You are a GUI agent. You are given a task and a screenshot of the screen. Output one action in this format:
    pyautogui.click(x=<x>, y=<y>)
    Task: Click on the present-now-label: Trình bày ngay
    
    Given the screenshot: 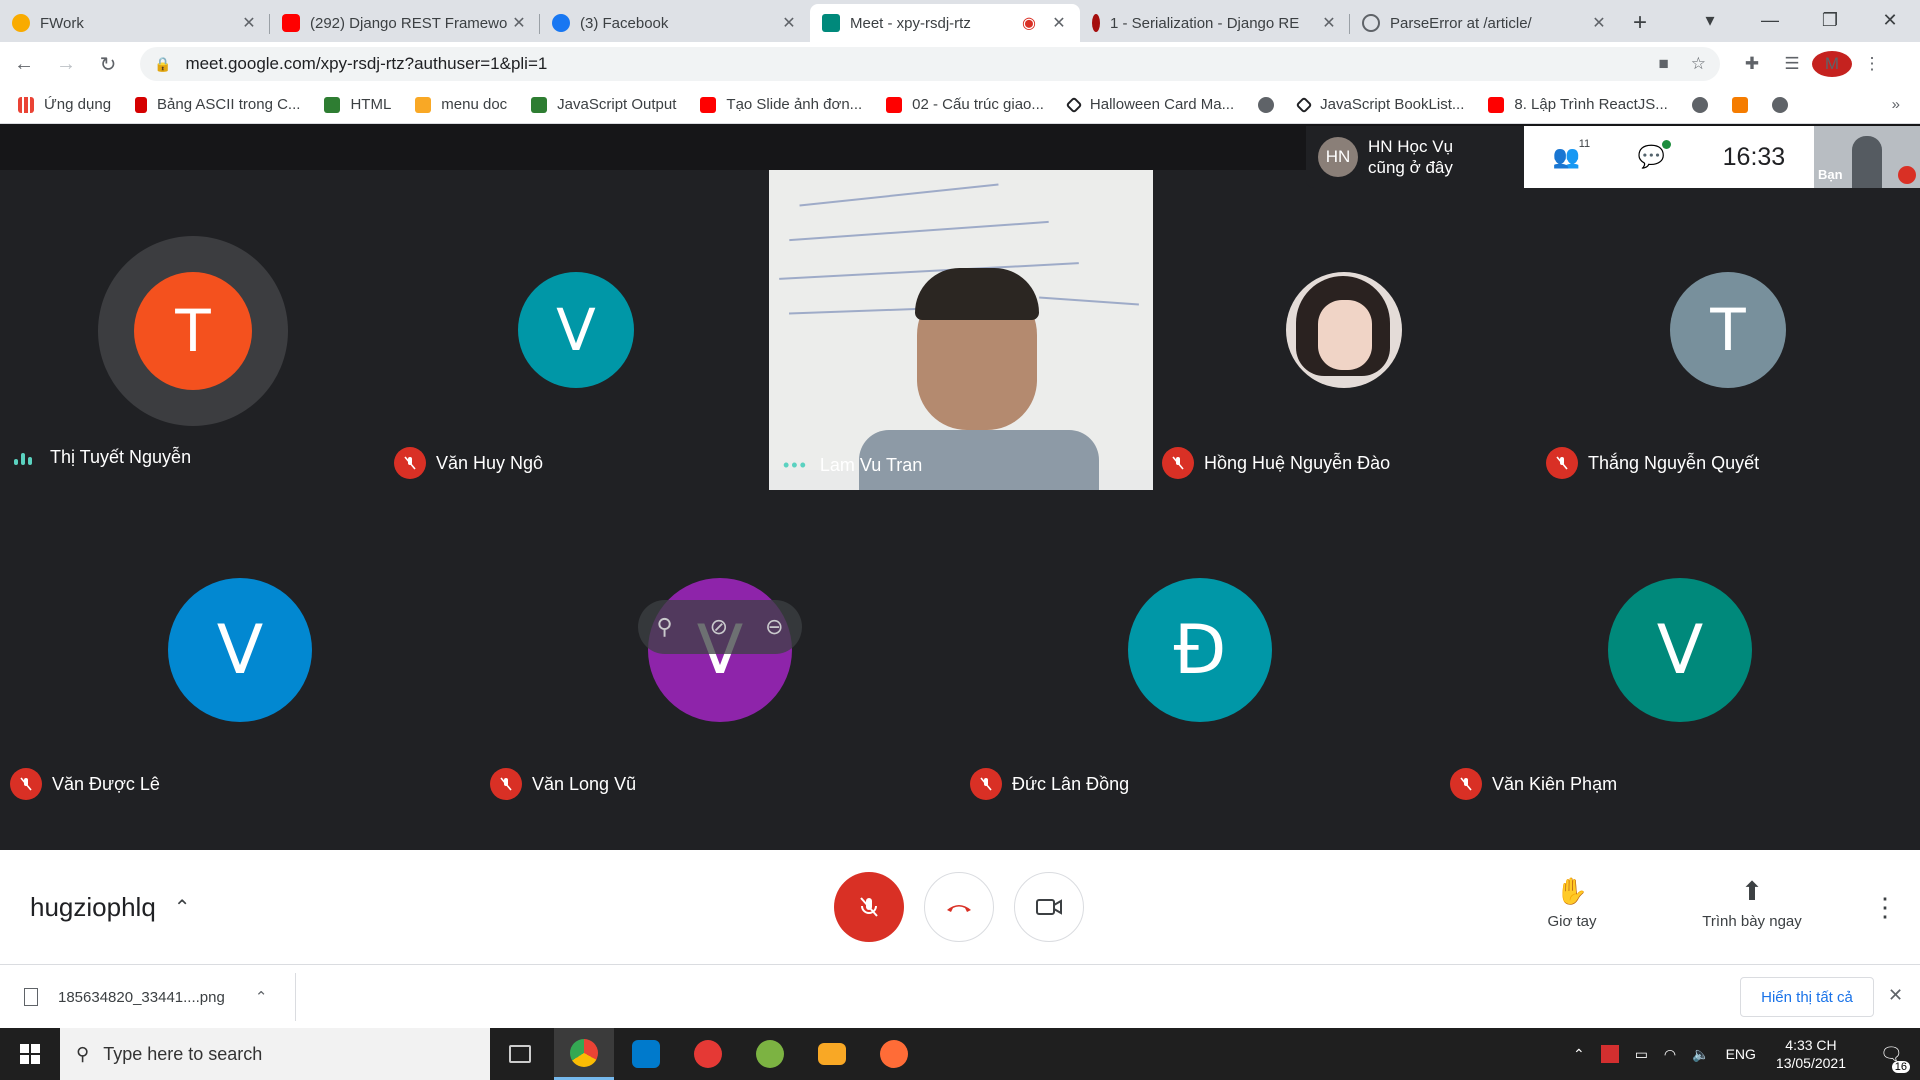 What is the action you would take?
    pyautogui.click(x=1752, y=921)
    